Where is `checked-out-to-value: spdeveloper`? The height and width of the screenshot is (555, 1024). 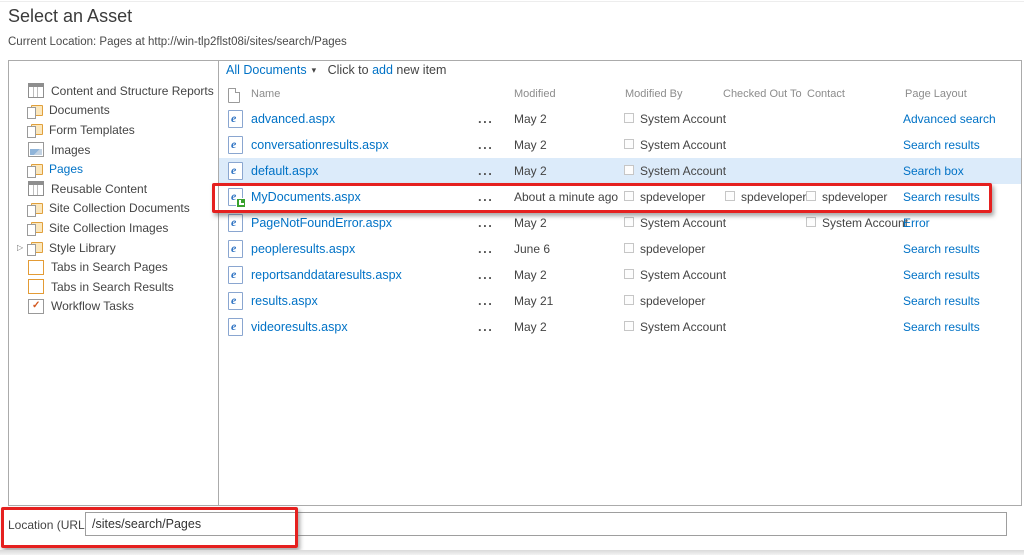
checked-out-to-value: spdeveloper is located at coordinates (765, 197).